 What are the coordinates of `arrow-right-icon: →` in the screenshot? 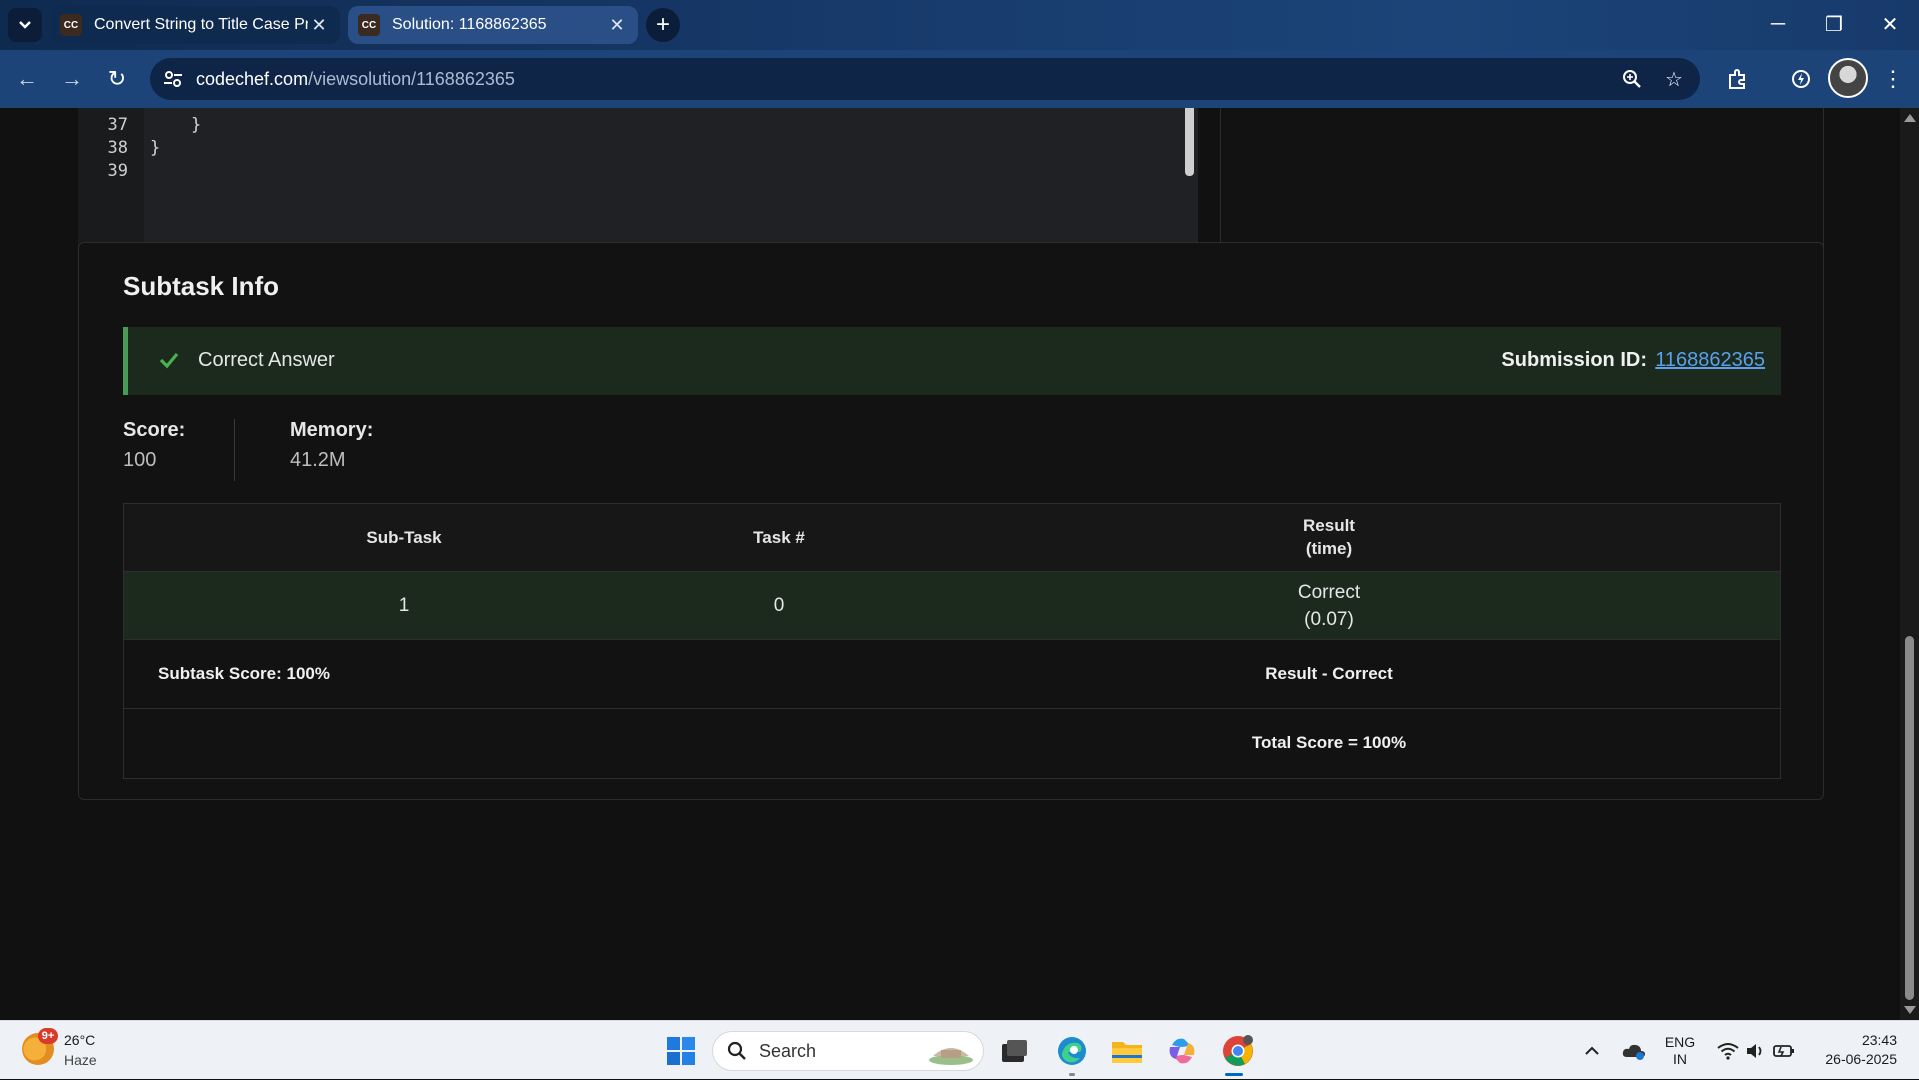 It's located at (72, 78).